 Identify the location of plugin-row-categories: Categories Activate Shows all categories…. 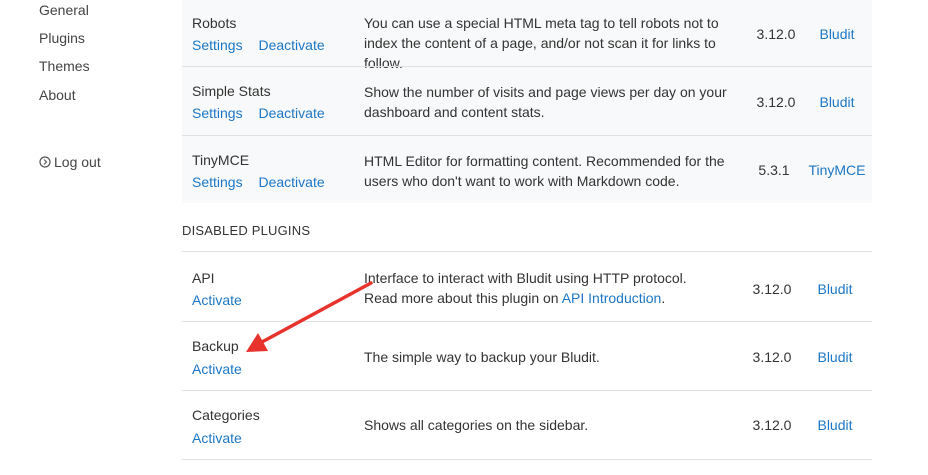
(527, 425).